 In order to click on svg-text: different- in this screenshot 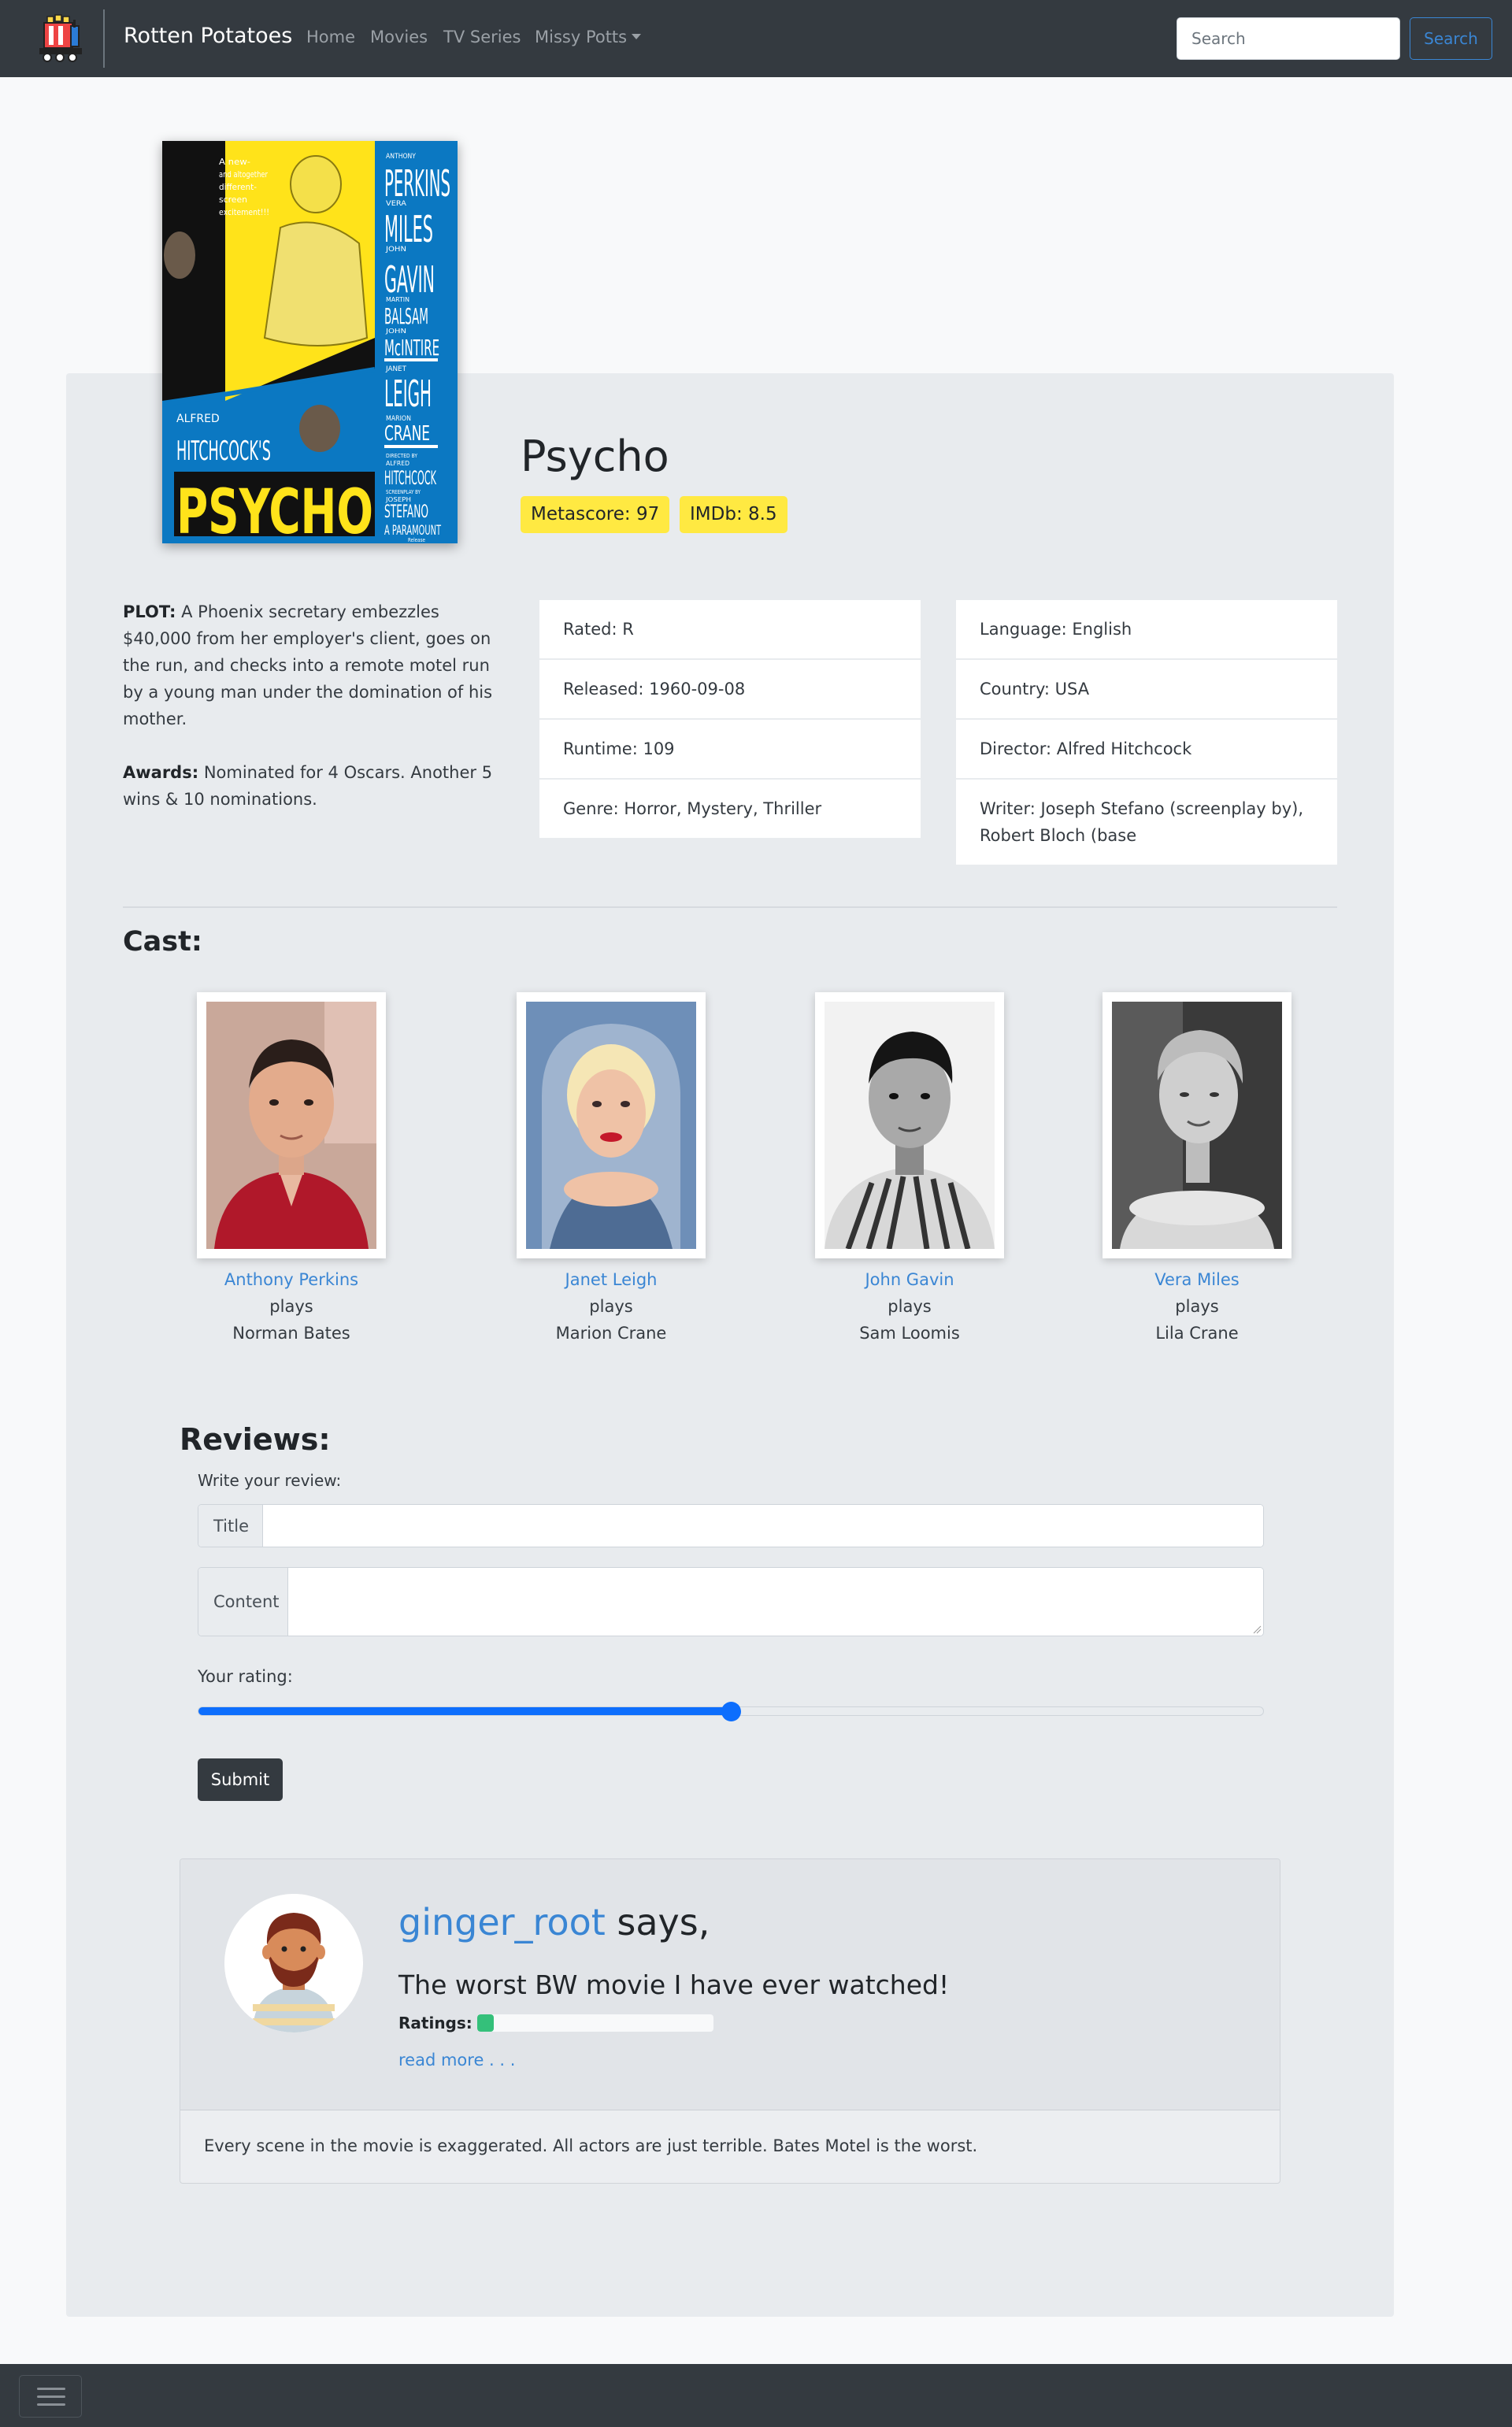, I will do `click(238, 187)`.